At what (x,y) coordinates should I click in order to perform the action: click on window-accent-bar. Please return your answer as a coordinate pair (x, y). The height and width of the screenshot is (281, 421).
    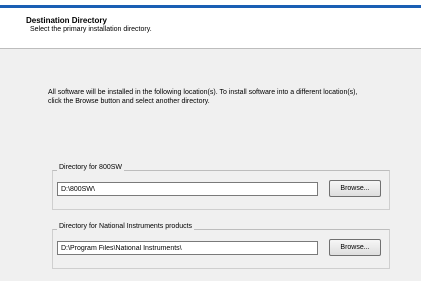
    Looking at the image, I should click on (210, 4).